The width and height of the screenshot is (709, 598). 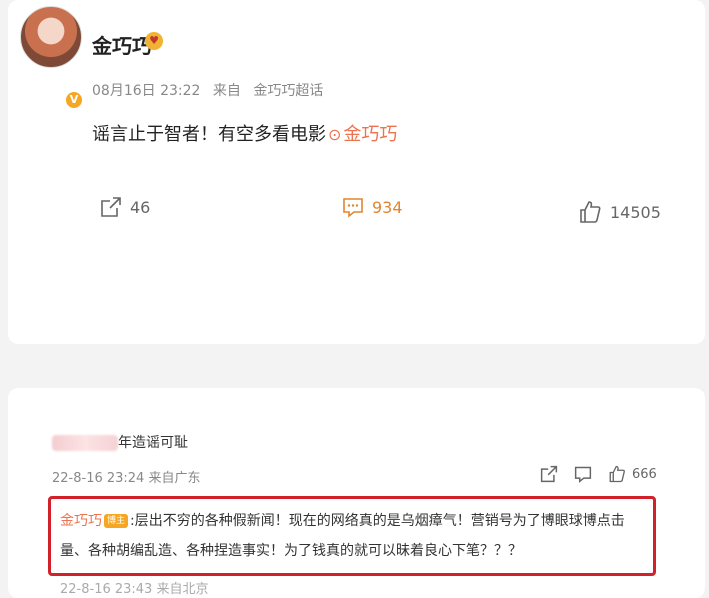 I want to click on avatar, so click(x=51, y=37).